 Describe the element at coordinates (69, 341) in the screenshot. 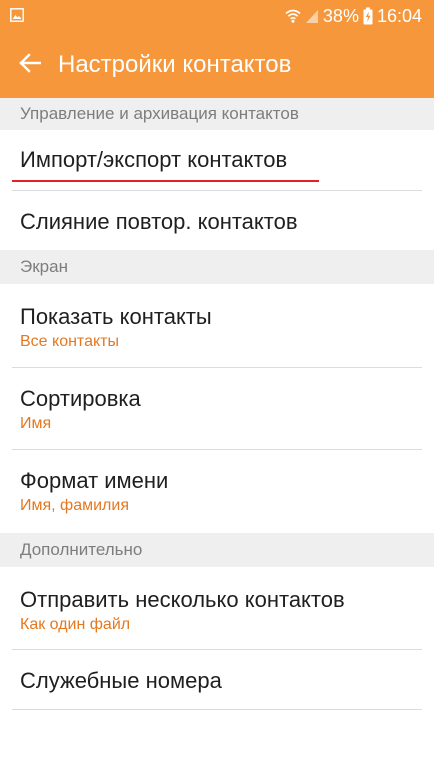

I see `settings-item-value: Все контакты` at that location.